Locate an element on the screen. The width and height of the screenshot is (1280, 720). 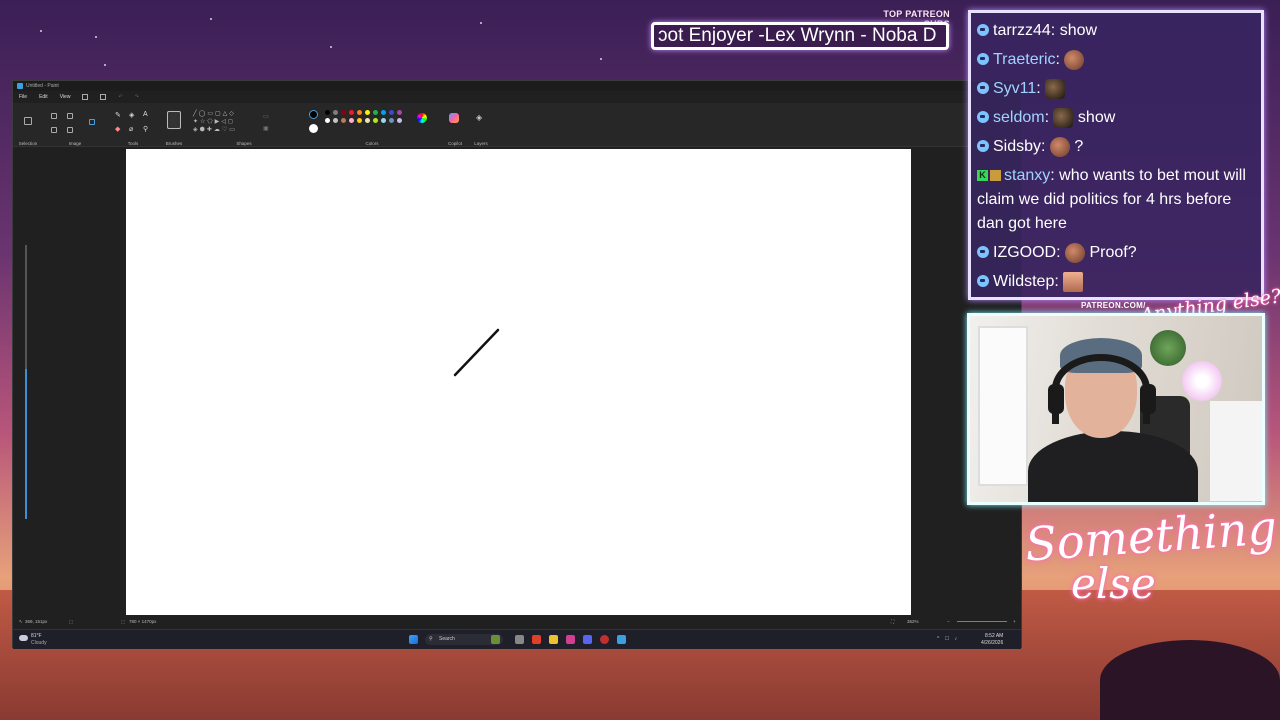
redo-icon: ↷ is located at coordinates (137, 97).